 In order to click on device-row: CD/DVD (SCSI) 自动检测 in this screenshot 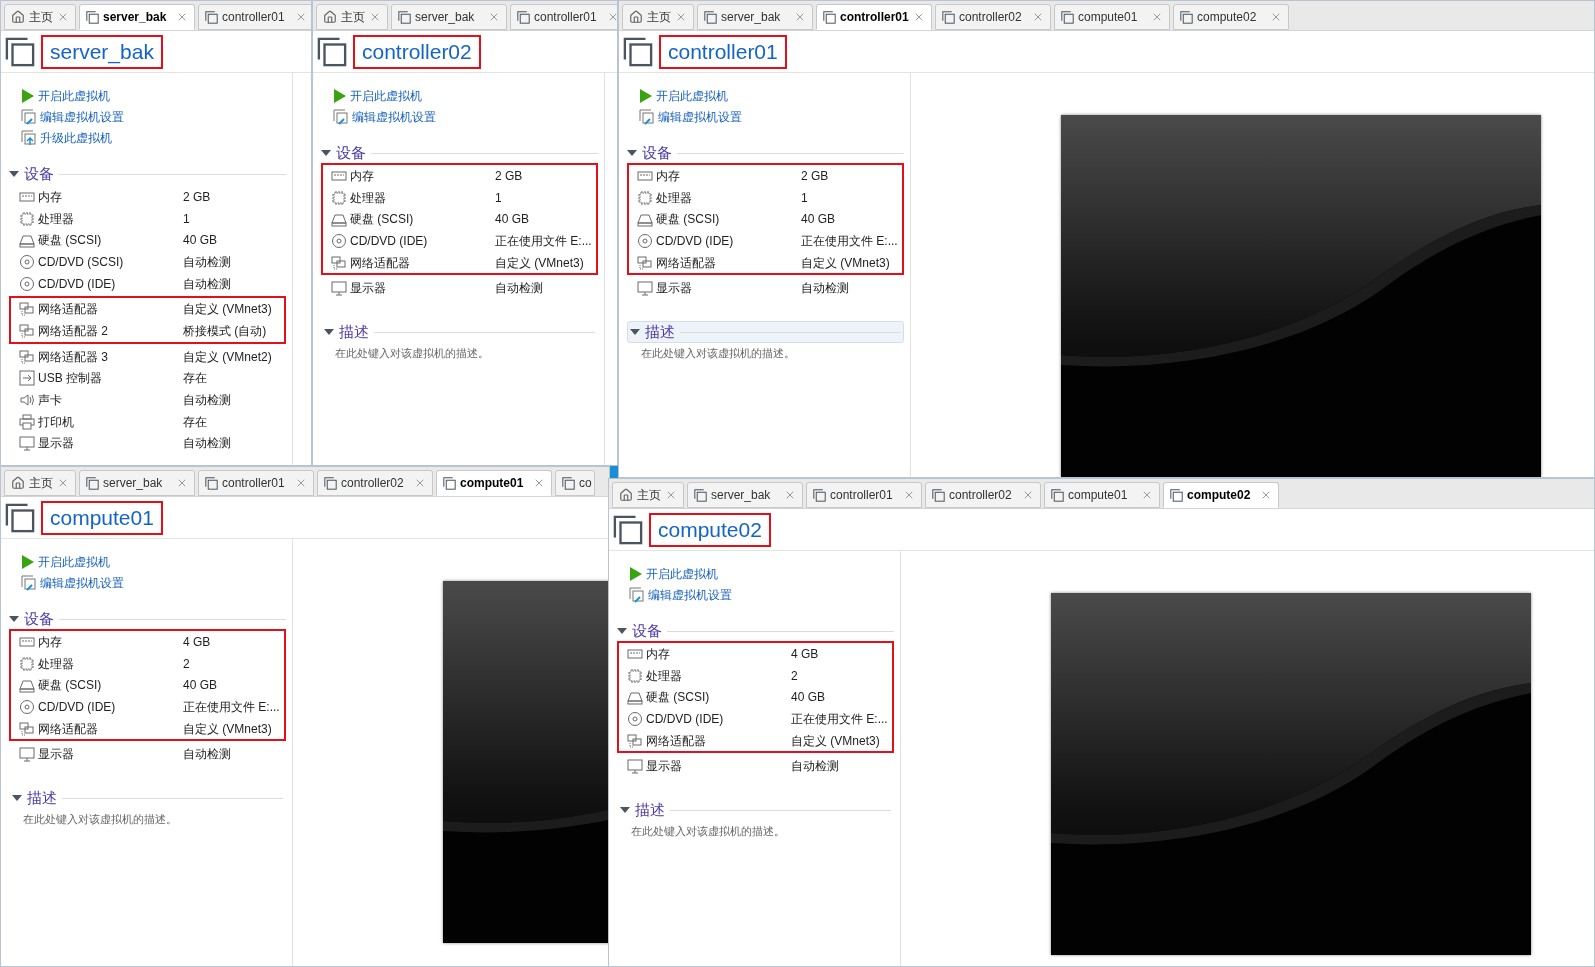, I will do `click(151, 262)`.